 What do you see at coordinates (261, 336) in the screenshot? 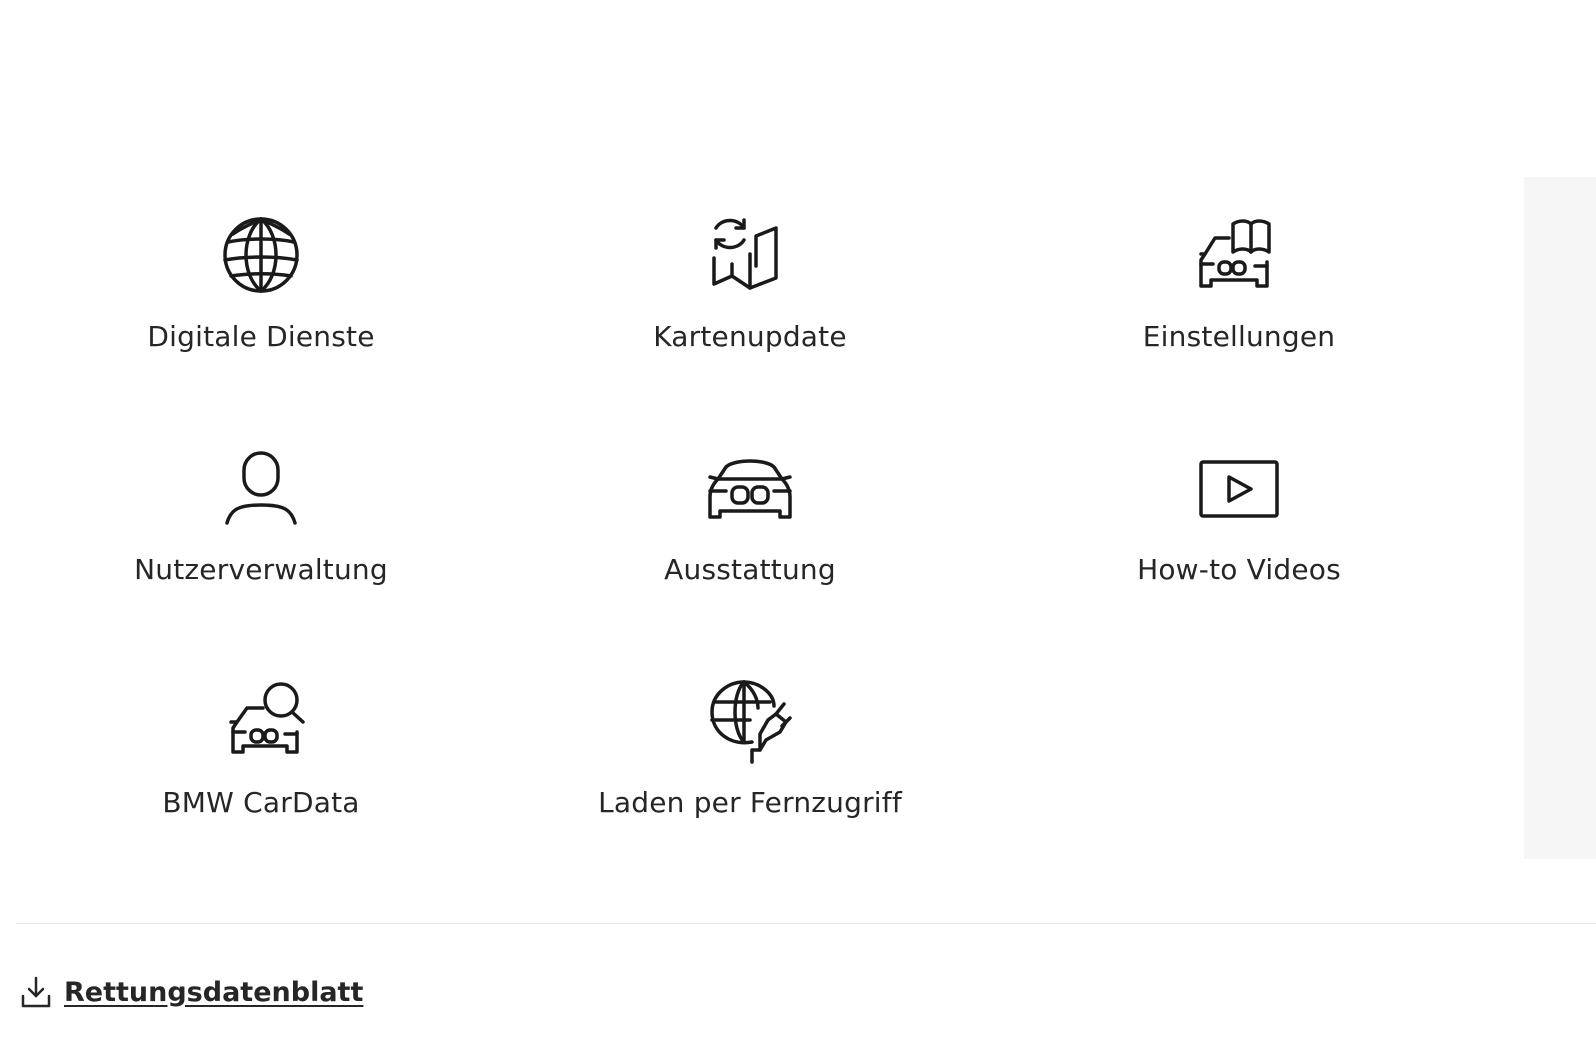
I see `tile-label: Digitale Dienste` at bounding box center [261, 336].